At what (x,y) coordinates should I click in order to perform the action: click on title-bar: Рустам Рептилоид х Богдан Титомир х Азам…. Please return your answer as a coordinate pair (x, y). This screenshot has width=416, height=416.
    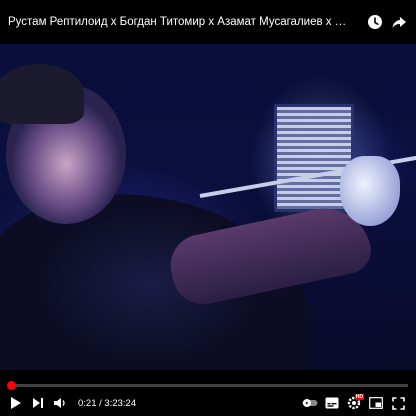
    Looking at the image, I should click on (208, 22).